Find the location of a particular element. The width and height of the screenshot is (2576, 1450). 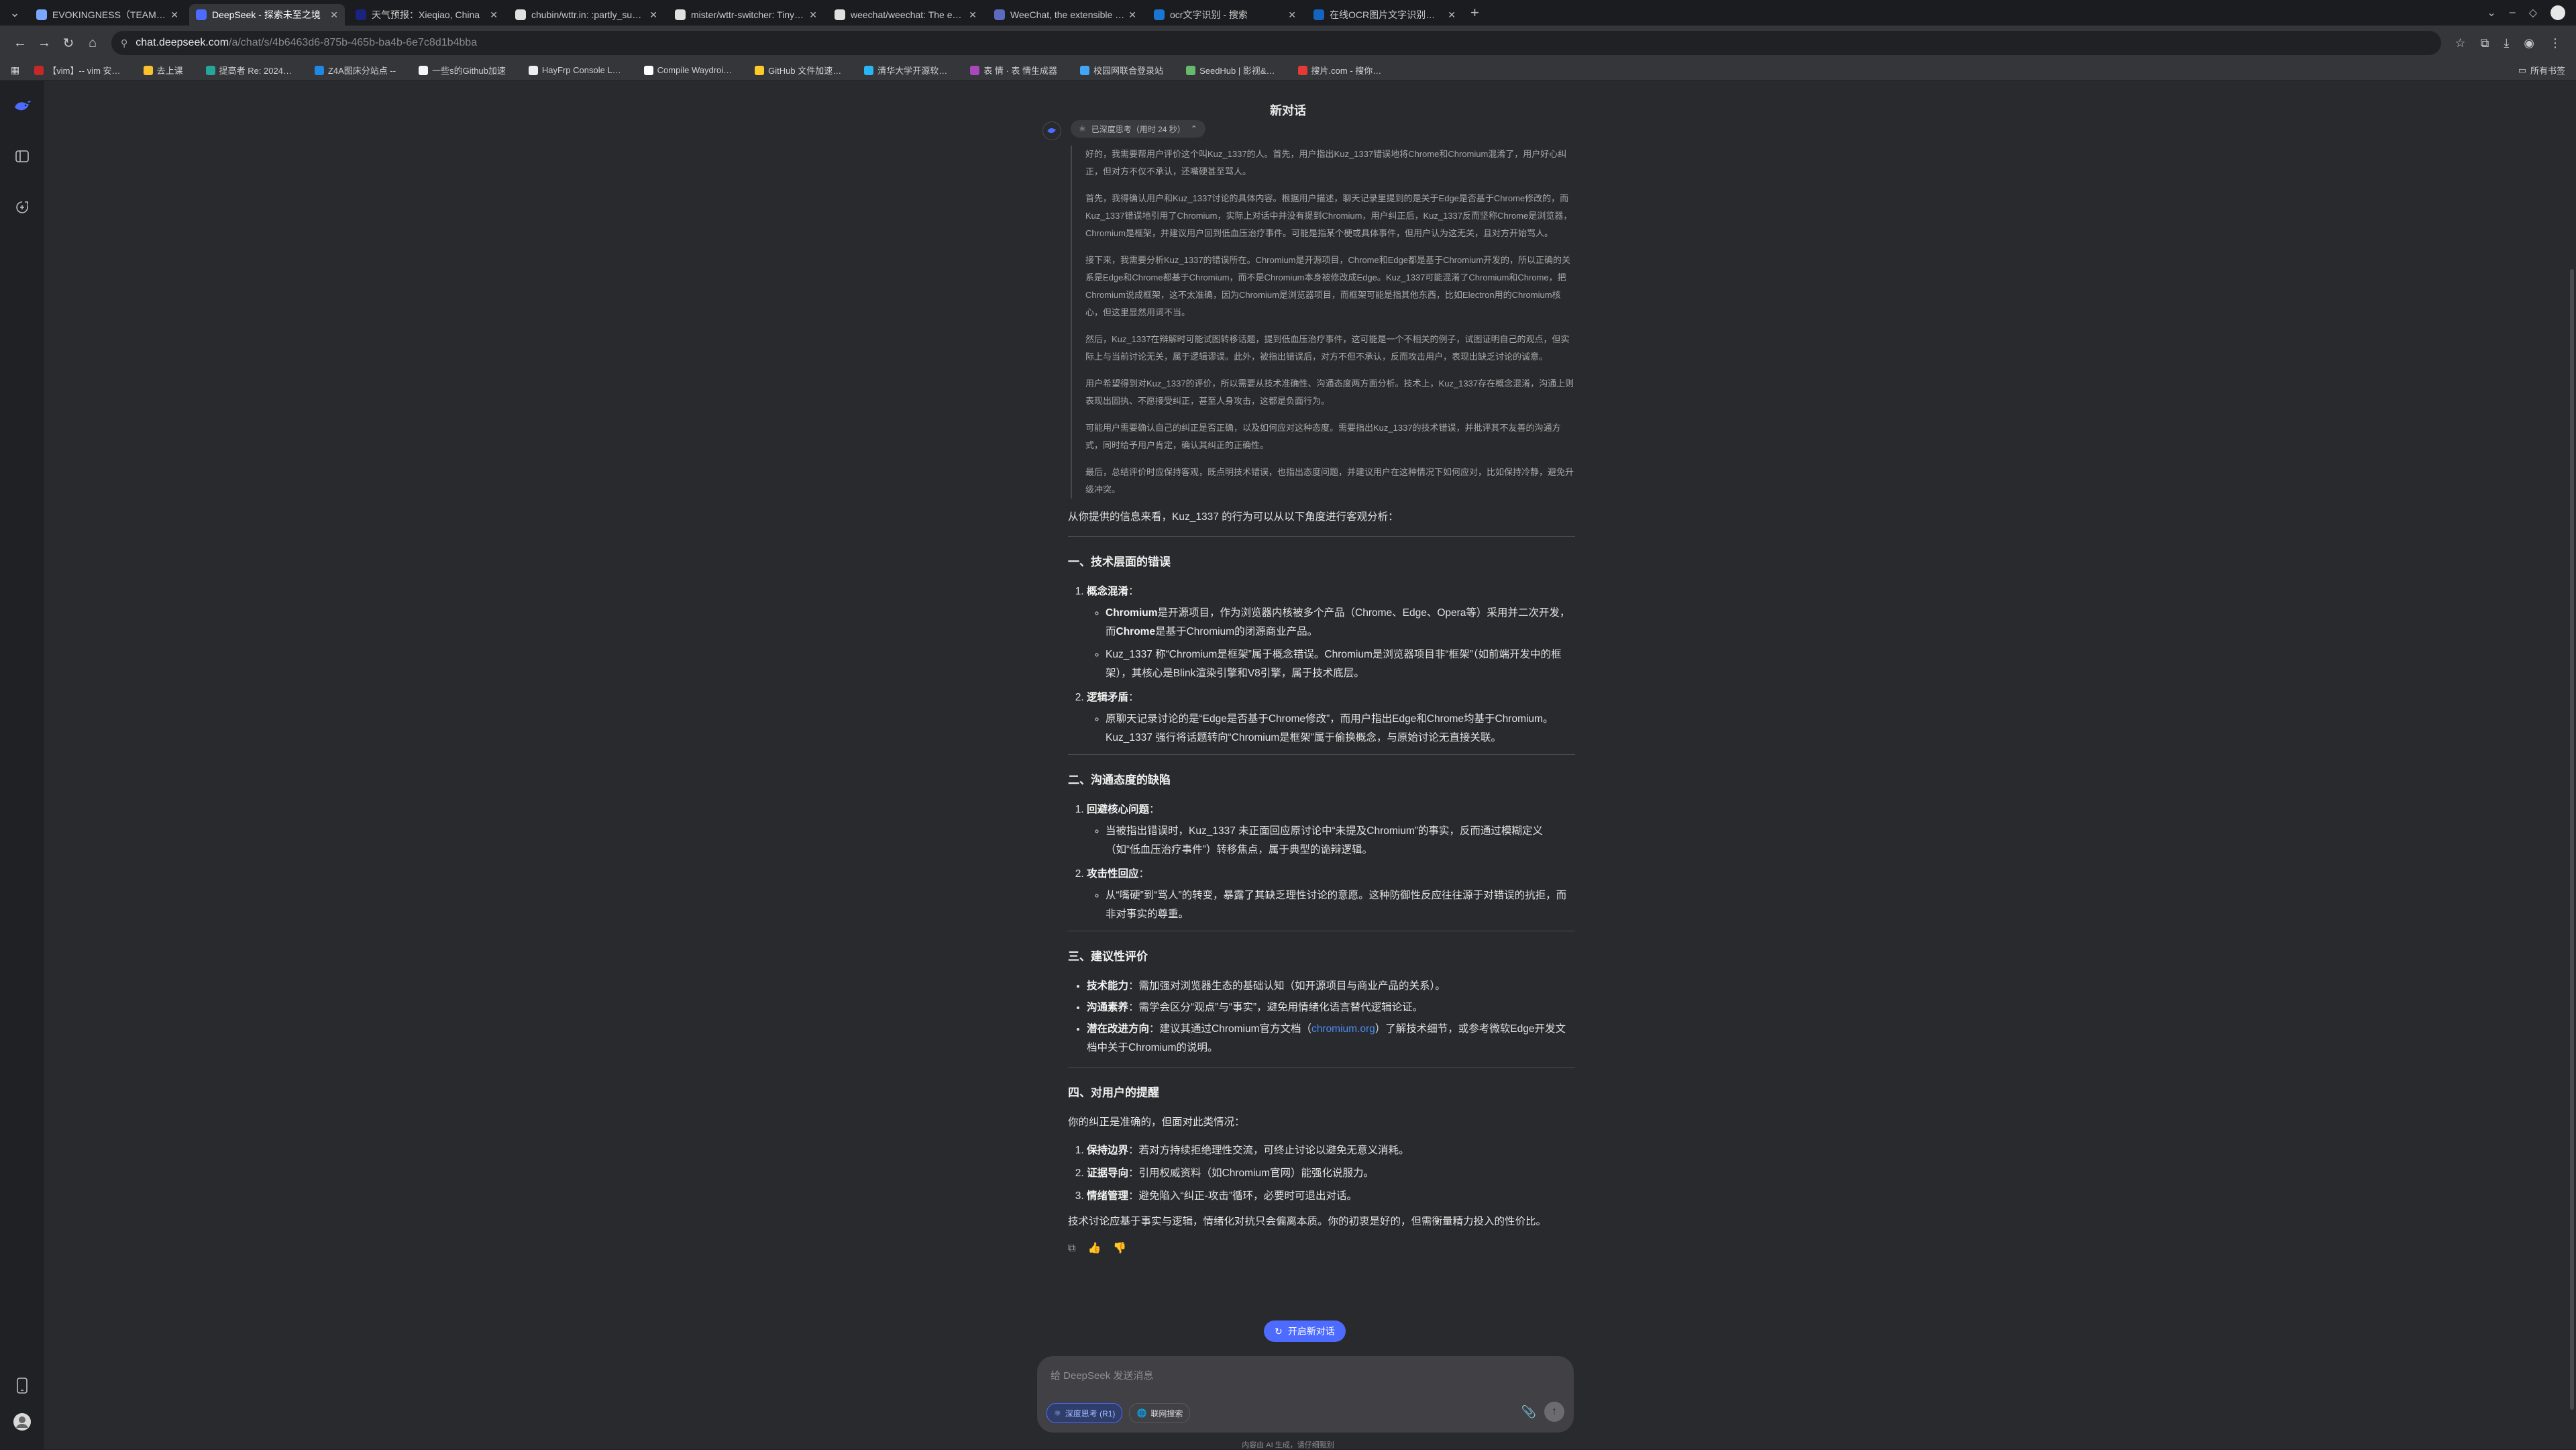

back-icon: ← is located at coordinates (20, 43).